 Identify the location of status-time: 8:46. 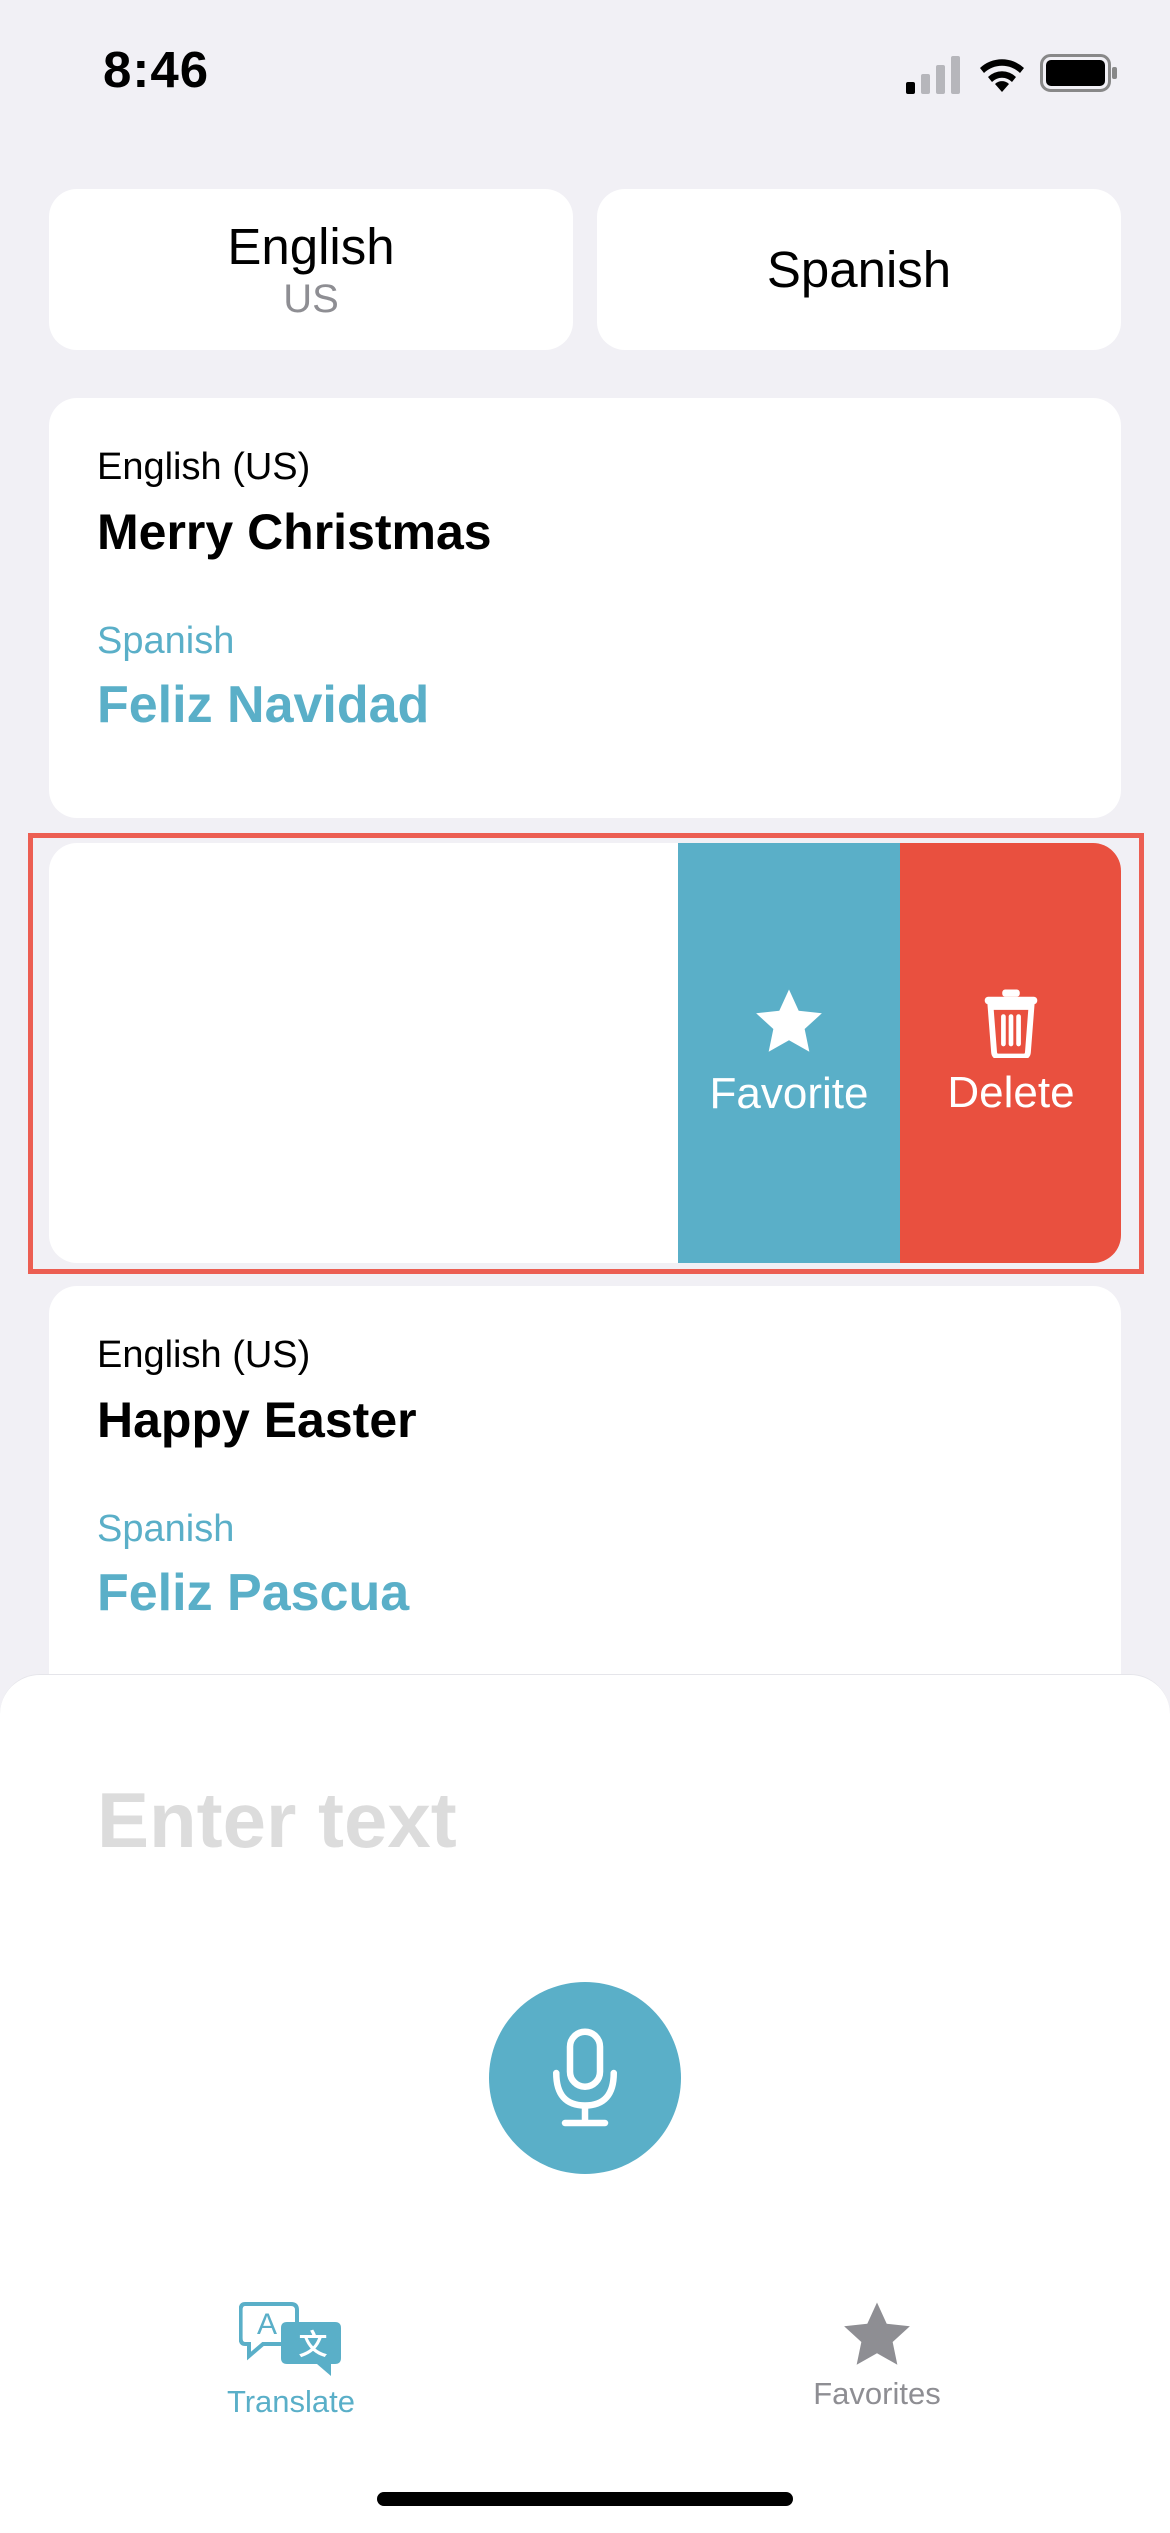
(156, 69).